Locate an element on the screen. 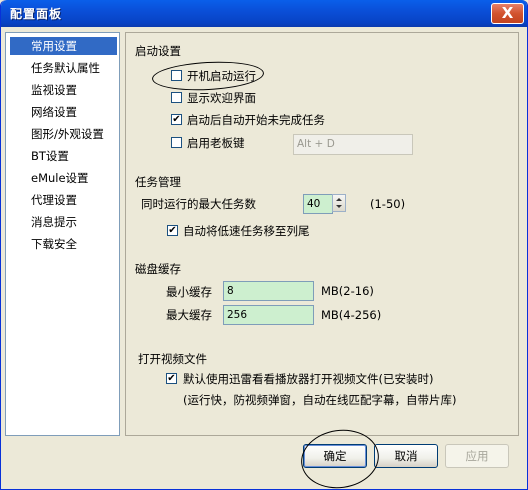 The image size is (528, 490). move-slow-checkbox: ✔ is located at coordinates (172, 230).